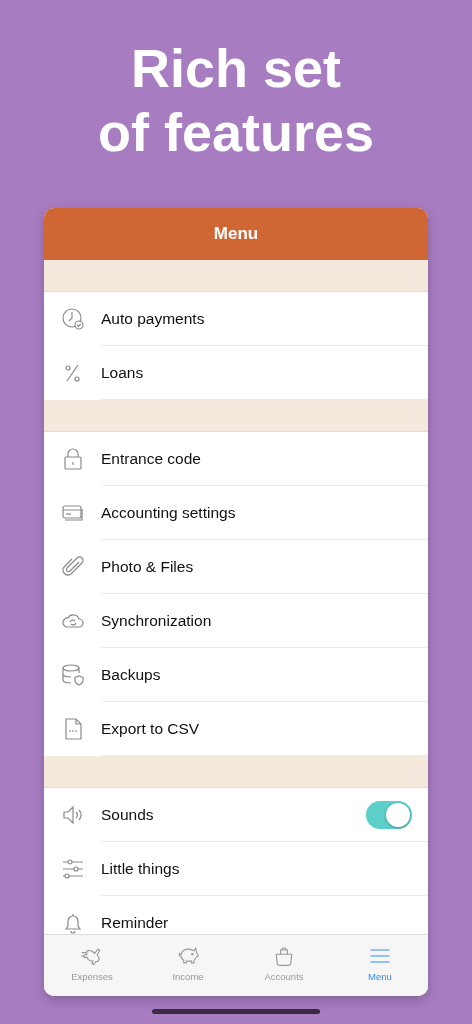 The width and height of the screenshot is (472, 1024). What do you see at coordinates (73, 675) in the screenshot?
I see `database-shield-icon` at bounding box center [73, 675].